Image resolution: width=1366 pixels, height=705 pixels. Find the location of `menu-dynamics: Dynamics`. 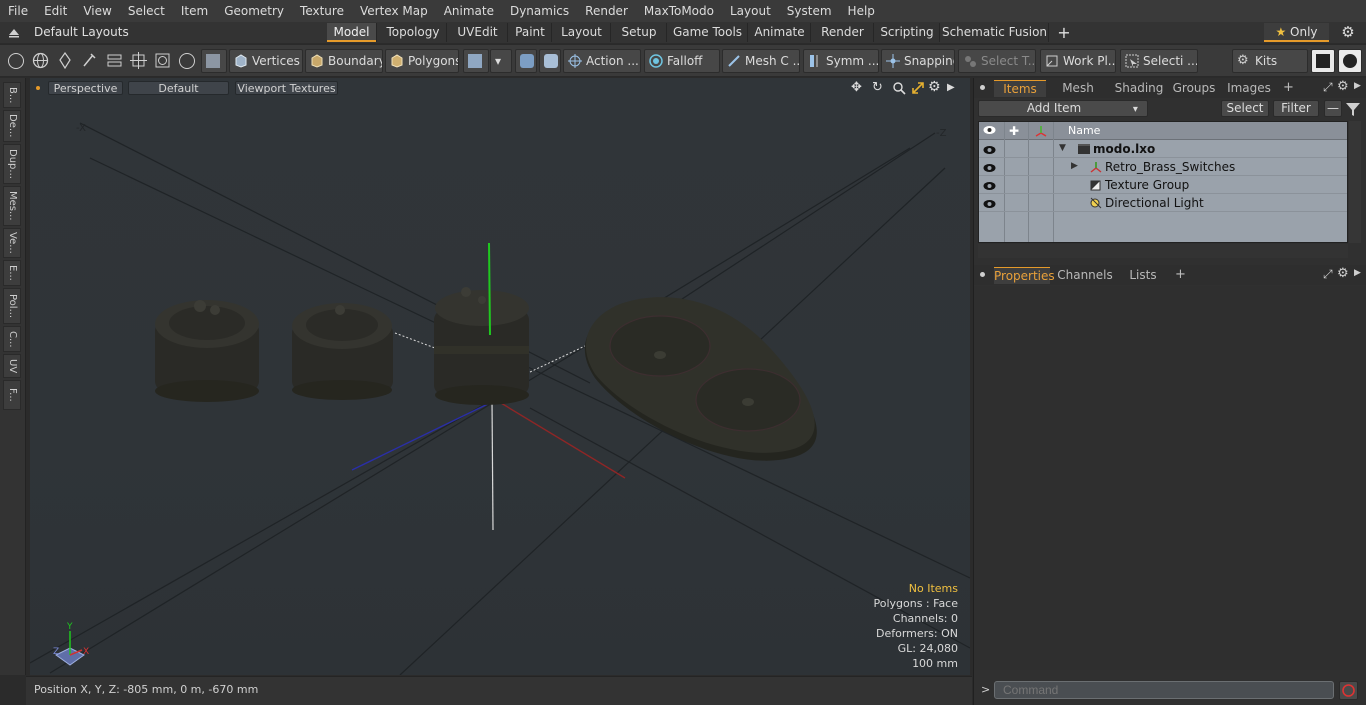

menu-dynamics: Dynamics is located at coordinates (539, 11).